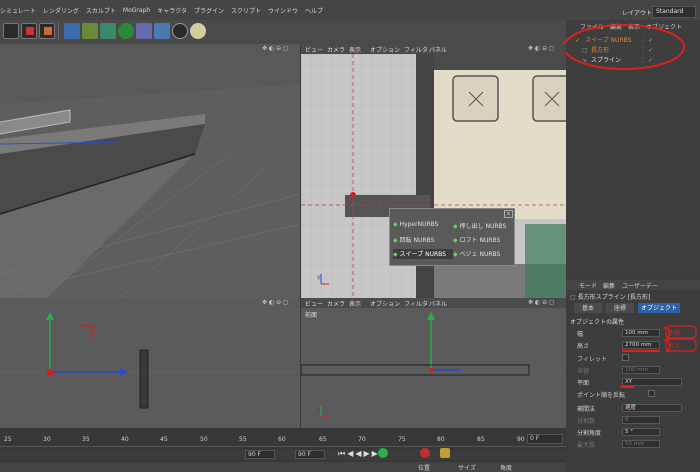 This screenshot has height=472, width=700. Describe the element at coordinates (586, 409) in the screenshot. I see `interpolation-label: 補間法` at that location.